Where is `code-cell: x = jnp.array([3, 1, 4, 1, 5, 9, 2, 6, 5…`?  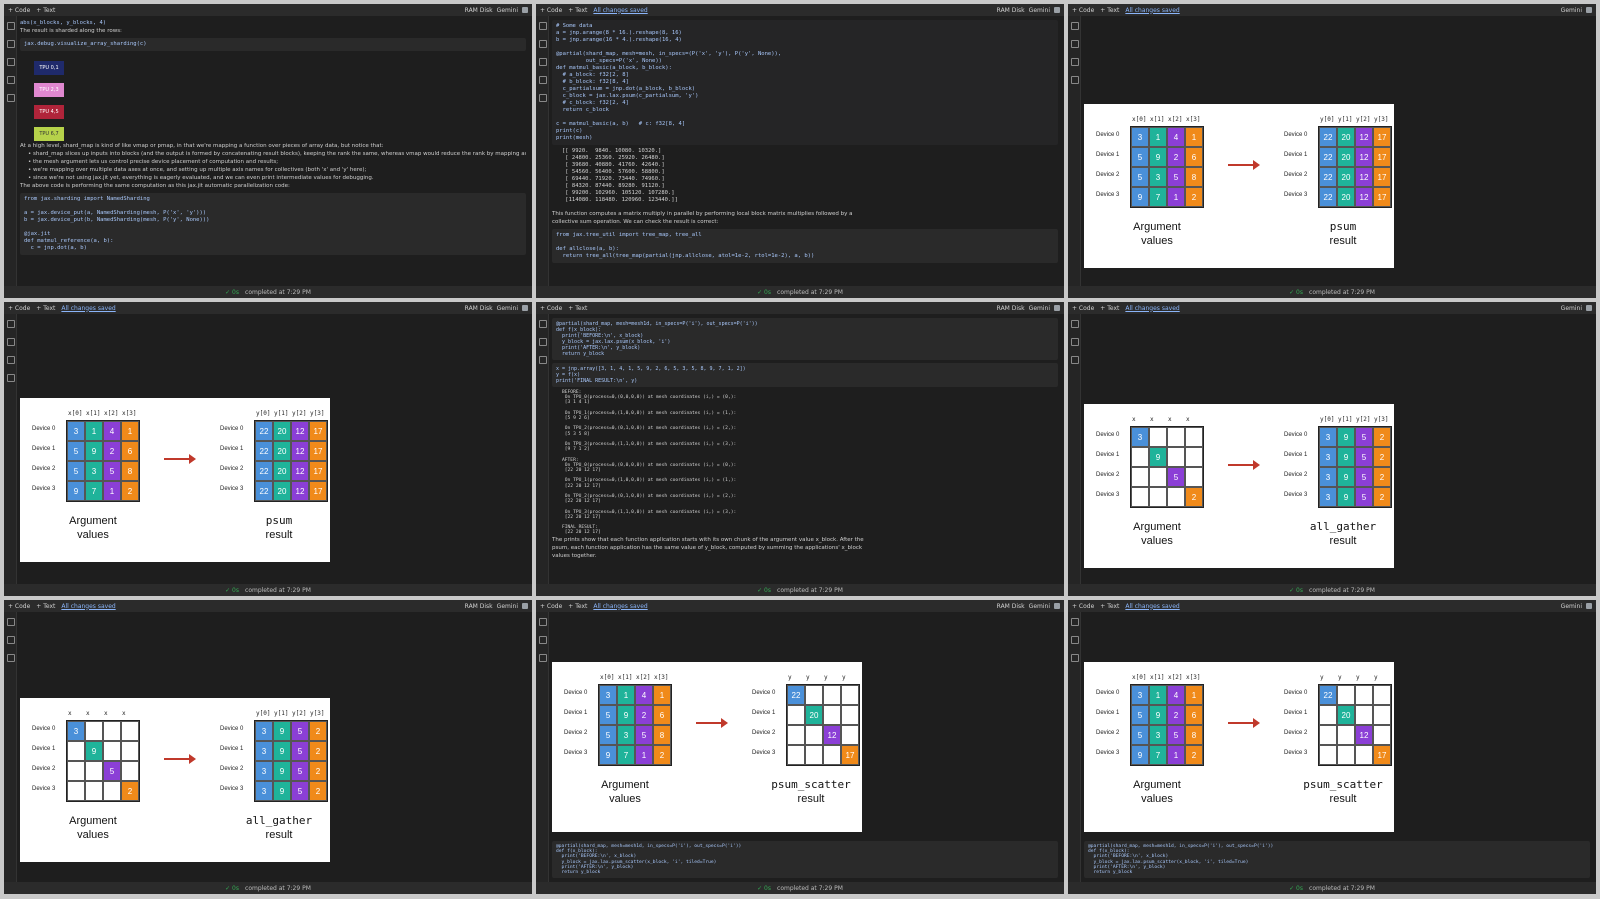
code-cell: x = jnp.array([3, 1, 4, 1, 5, 9, 2, 6, 5… is located at coordinates (805, 375).